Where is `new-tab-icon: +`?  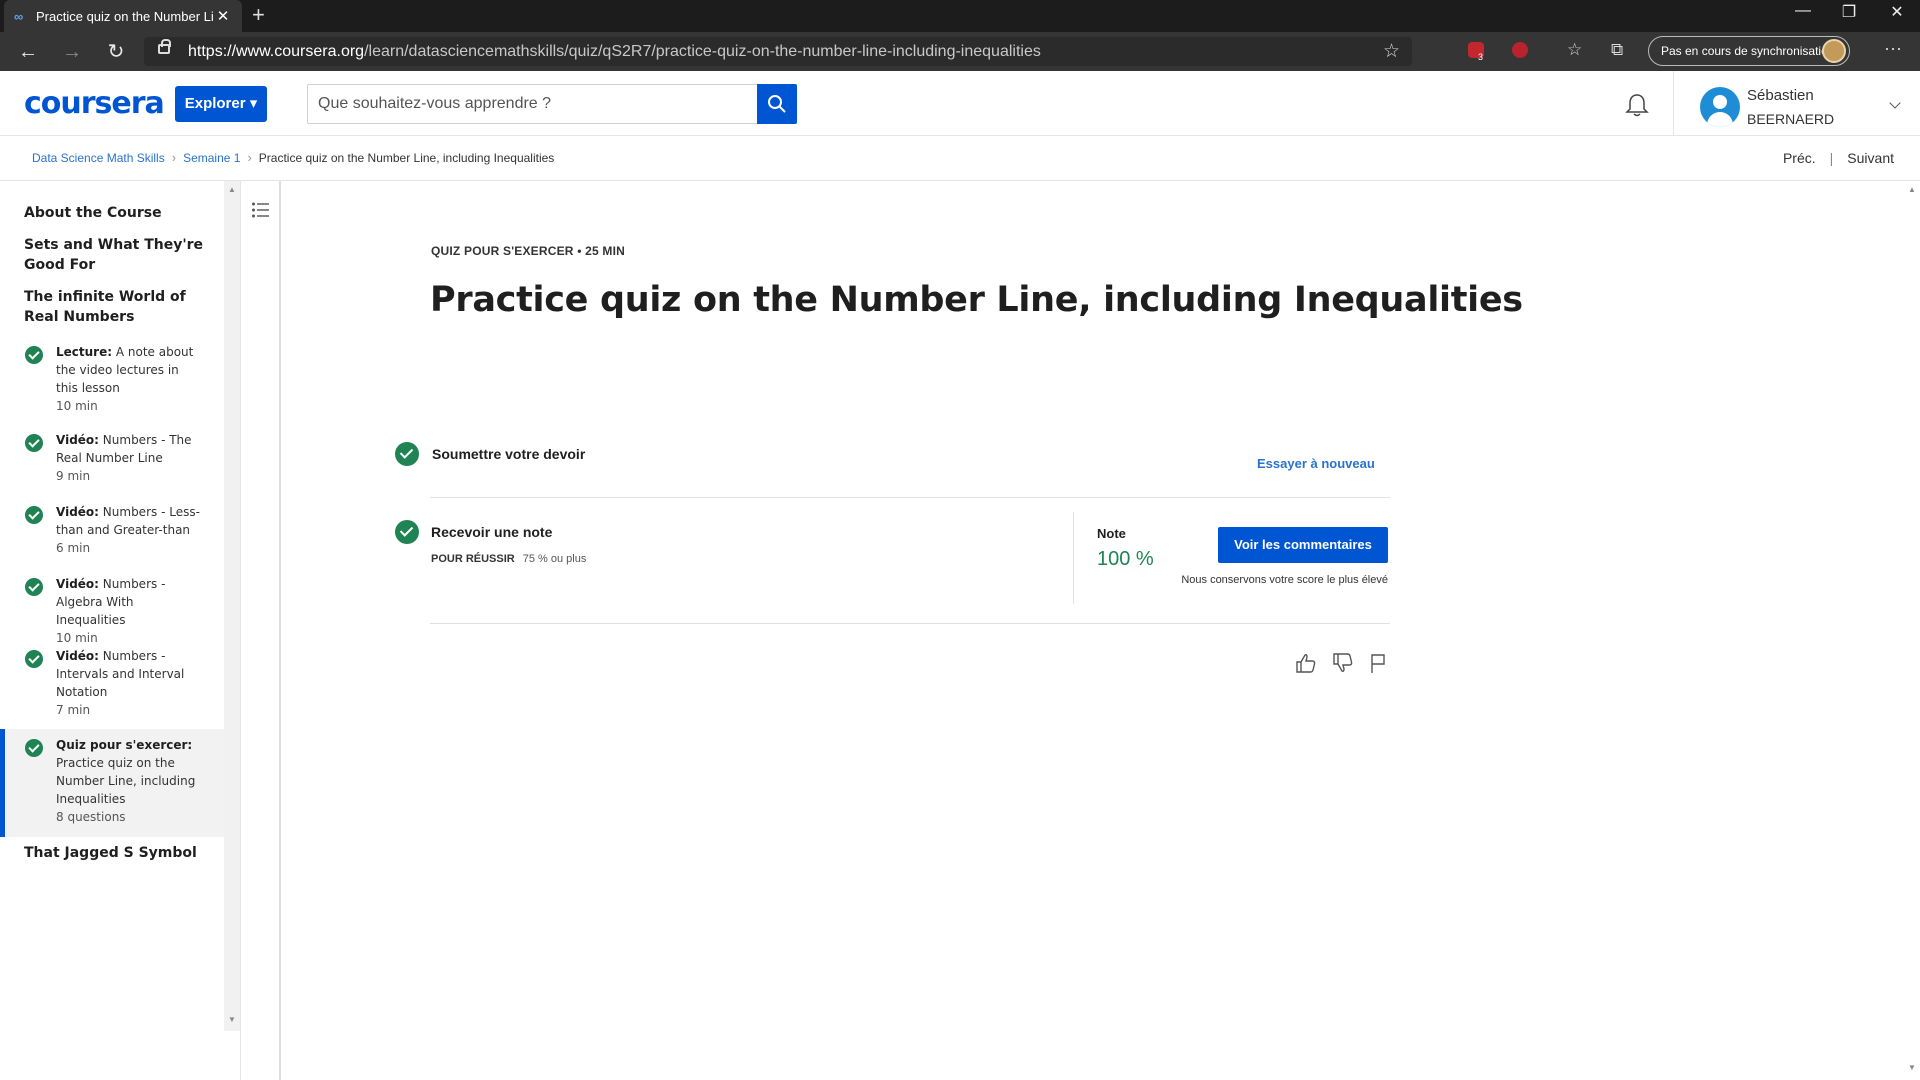 new-tab-icon: + is located at coordinates (258, 15).